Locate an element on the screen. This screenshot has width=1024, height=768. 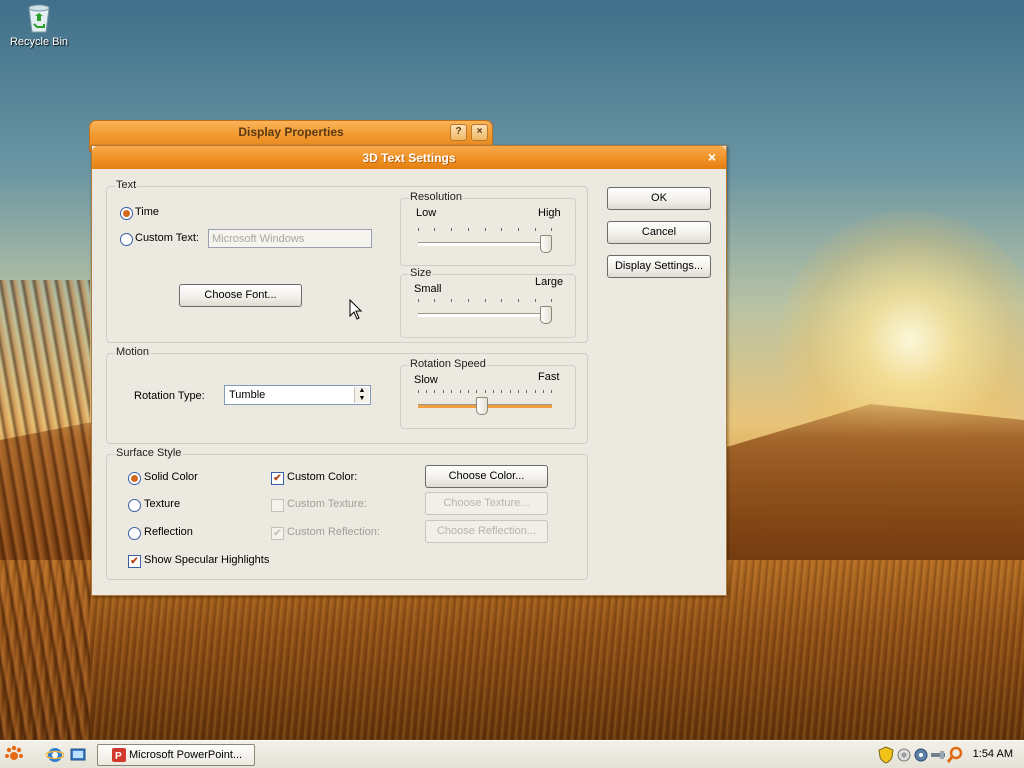
motion-caption: Motion is located at coordinates (133, 352).